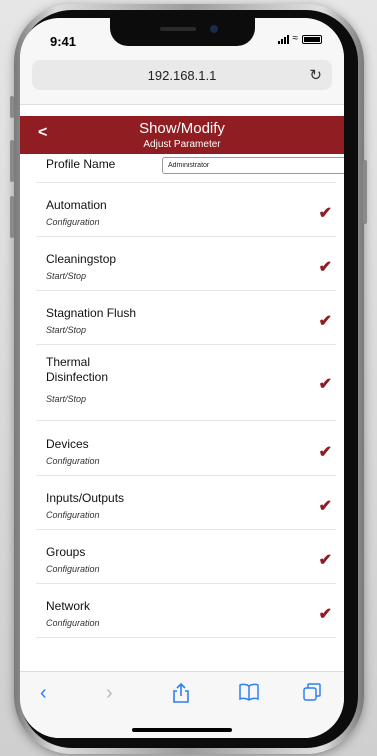  I want to click on item-title: Thermal Disinfection, so click(77, 369).